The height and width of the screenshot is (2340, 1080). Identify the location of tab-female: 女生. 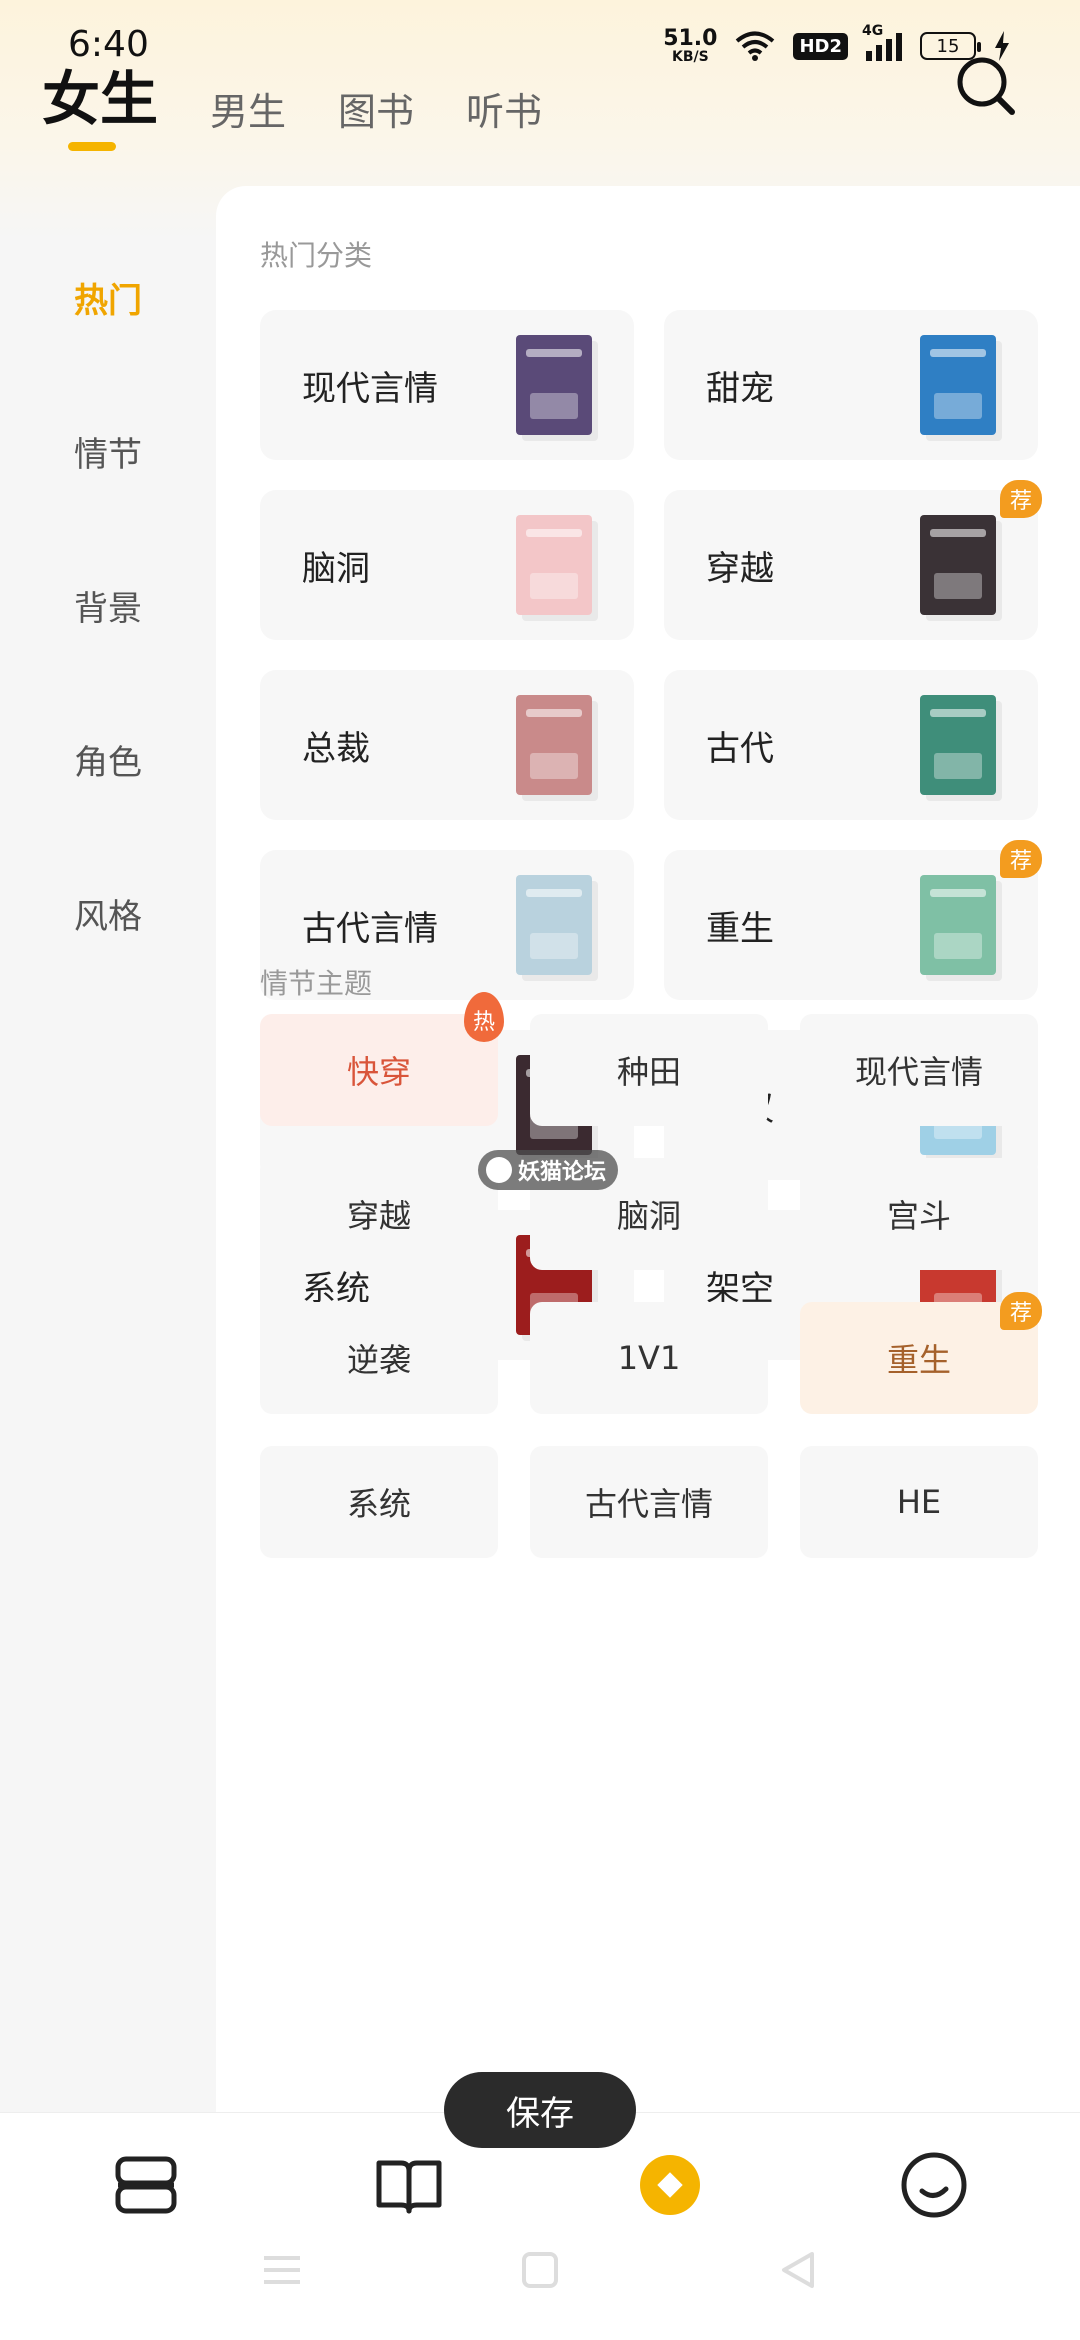
(100, 94).